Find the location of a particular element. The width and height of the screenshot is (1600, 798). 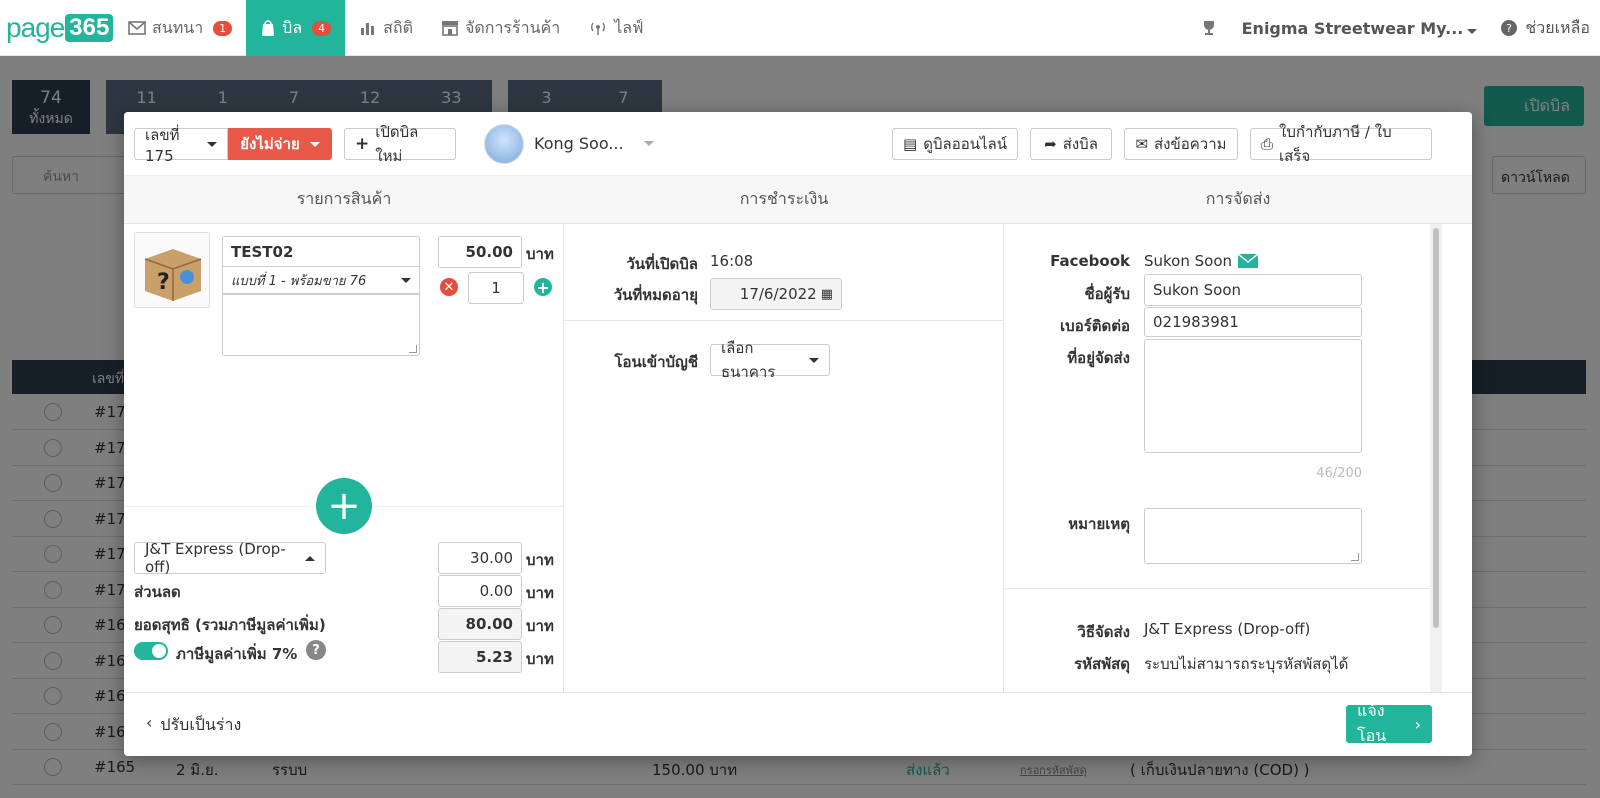

address-label: ที่อยู่จัดส่ง is located at coordinates (1098, 358).